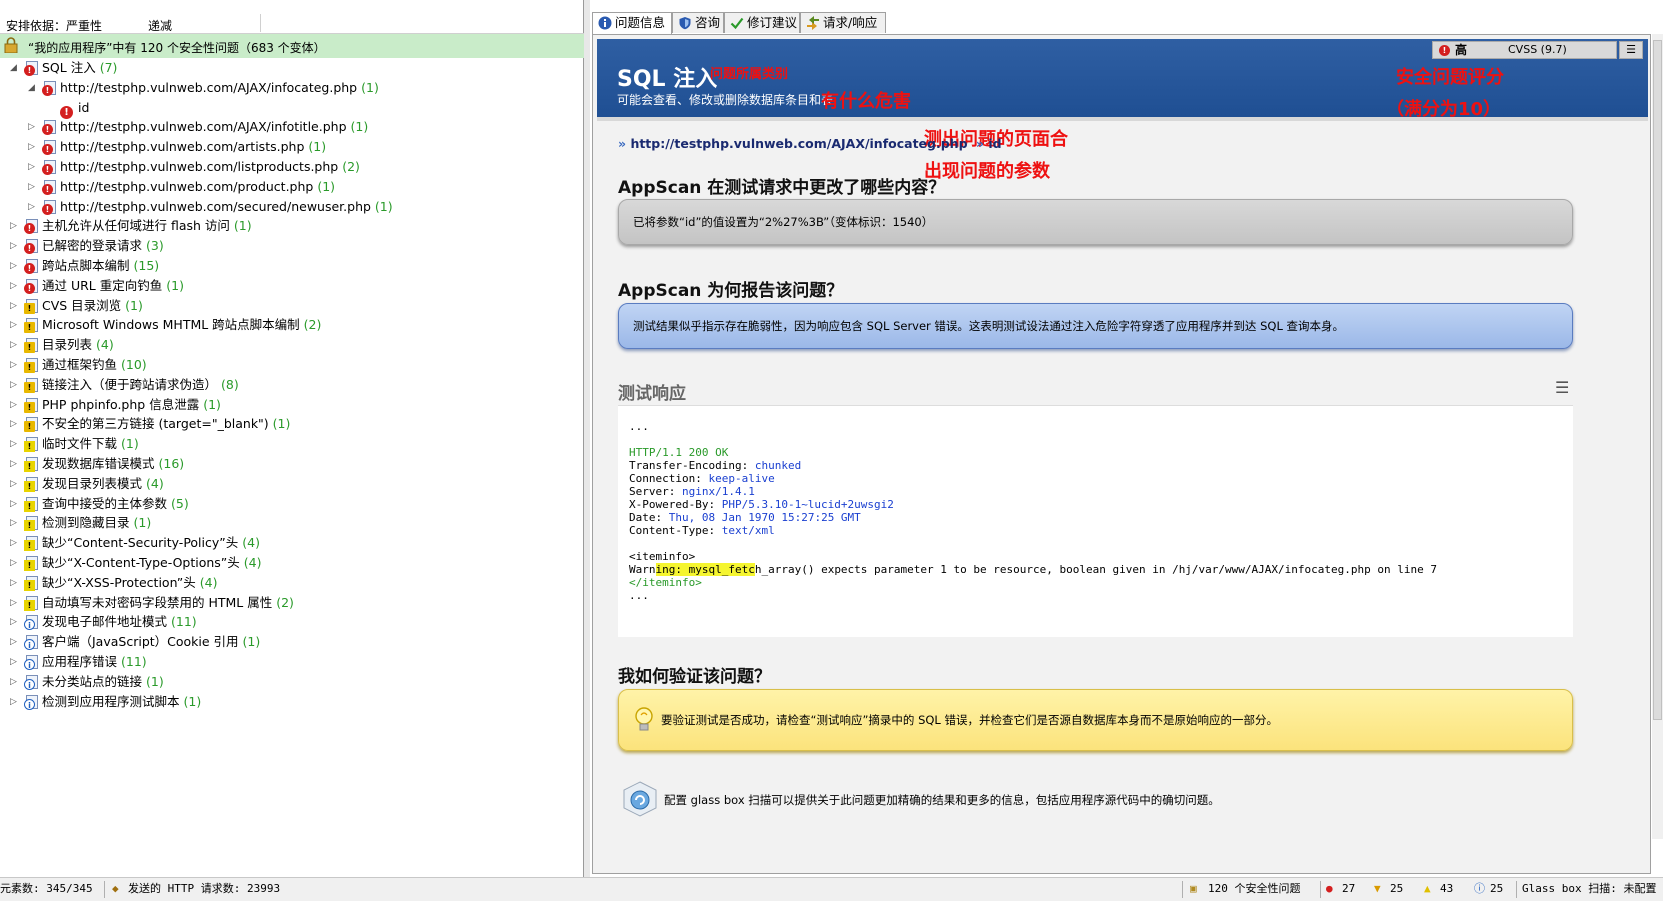 This screenshot has width=1663, height=901. I want to click on tree-node-count: (2), so click(285, 602).